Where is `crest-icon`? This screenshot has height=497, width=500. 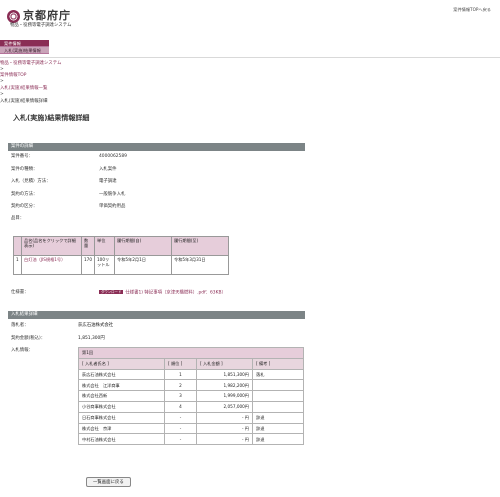
crest-icon is located at coordinates (13, 16).